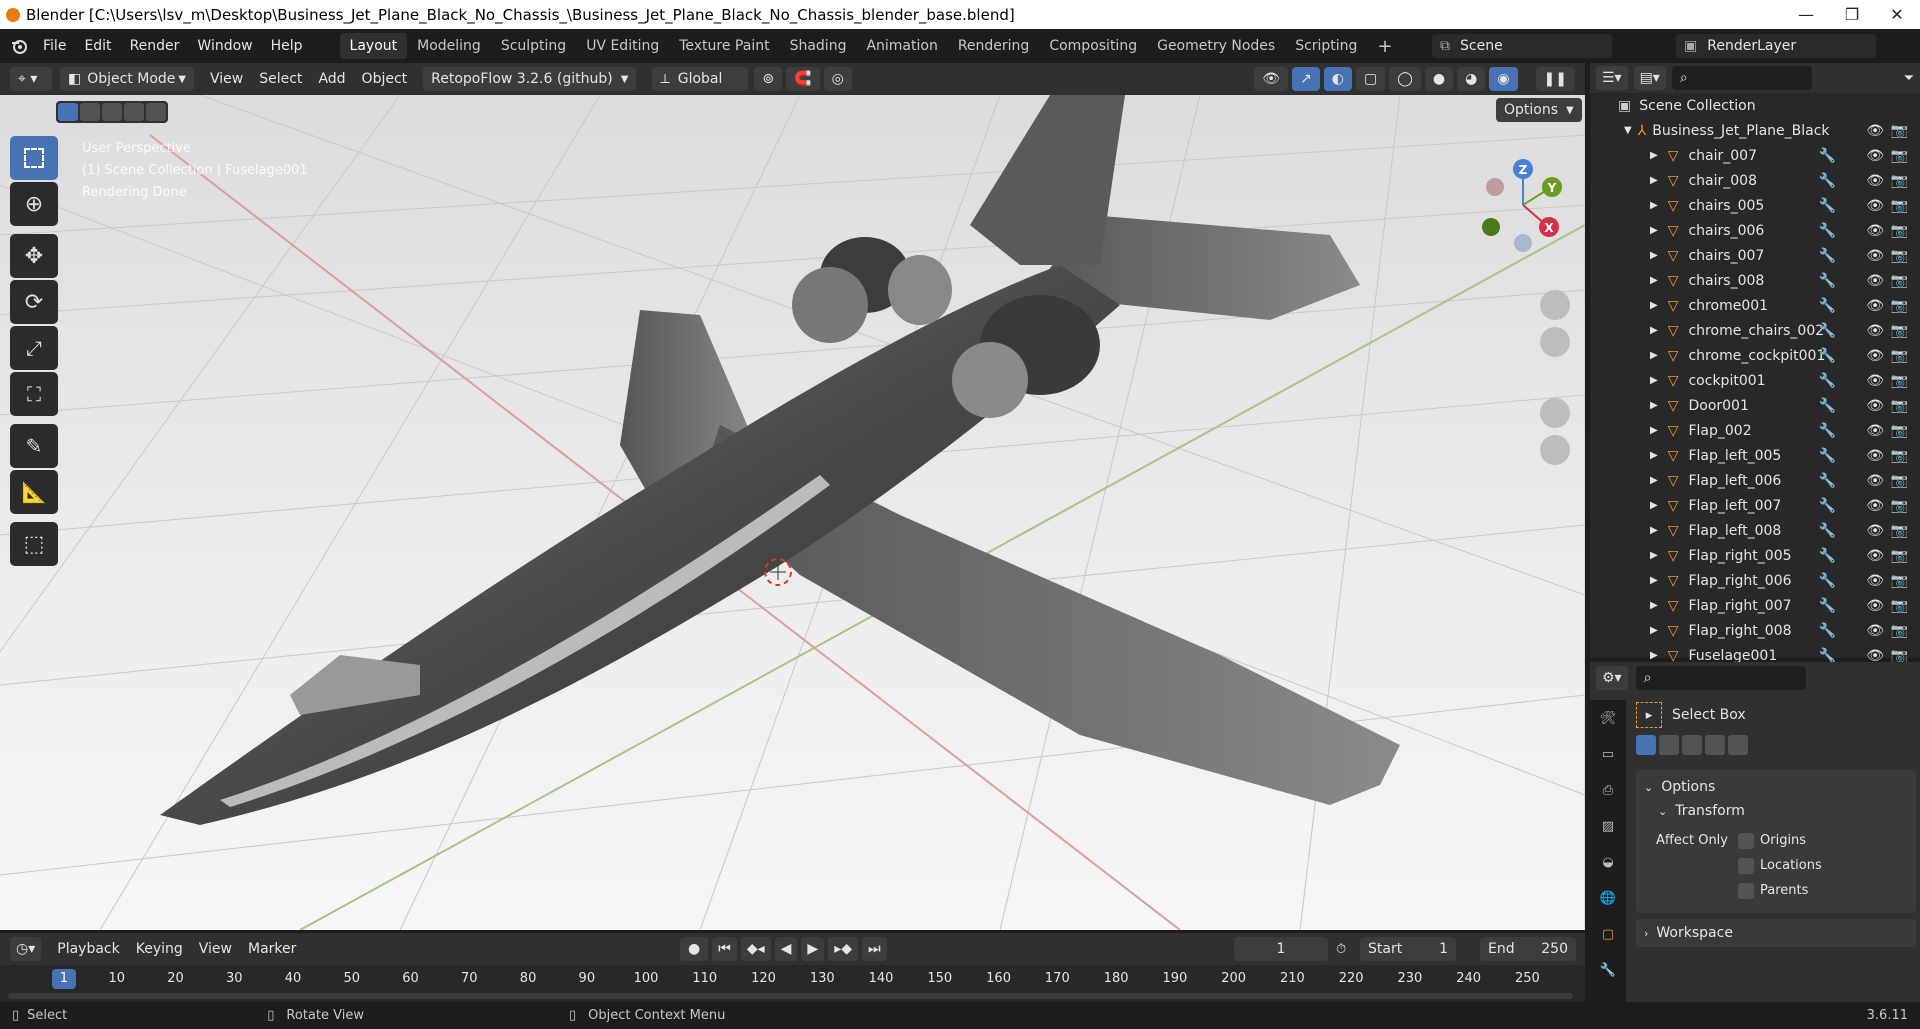 This screenshot has height=1029, width=1920. I want to click on outliner-scene-collection: ▣ Scene Collection, so click(1755, 105).